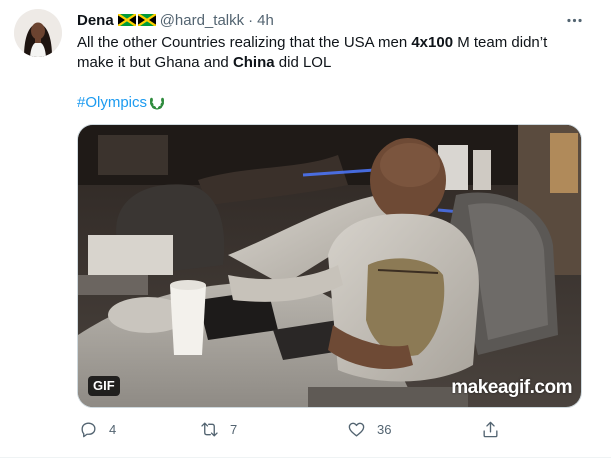  Describe the element at coordinates (112, 102) in the screenshot. I see `hashtag-label: #Olympics` at that location.